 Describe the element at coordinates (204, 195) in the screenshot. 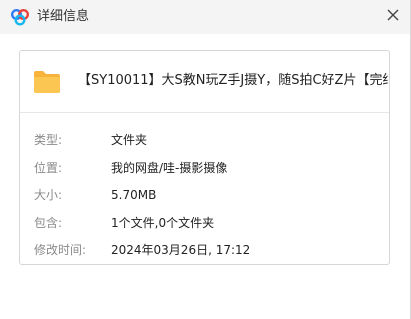

I see `property-row-size: 大小: 5.70MB` at that location.